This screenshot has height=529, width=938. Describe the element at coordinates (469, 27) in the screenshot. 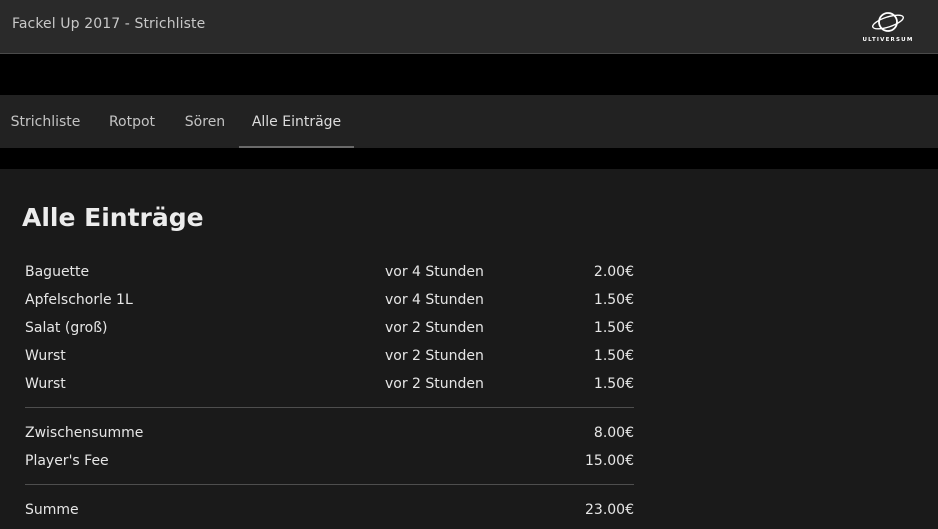

I see `top-bar: Fackel Up 2017 - Strichliste ULTIVERSUM` at that location.